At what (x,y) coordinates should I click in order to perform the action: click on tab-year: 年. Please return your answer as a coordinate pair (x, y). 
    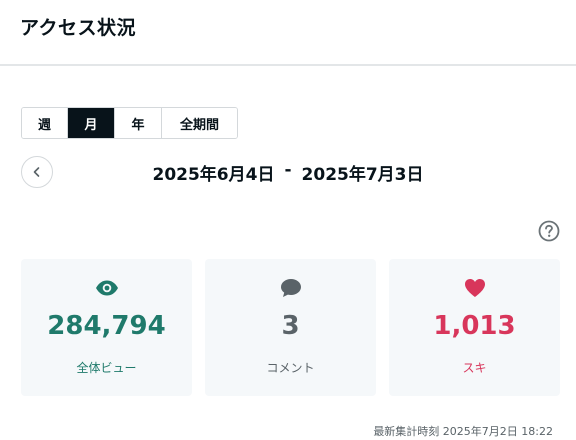
    Looking at the image, I should click on (138, 123).